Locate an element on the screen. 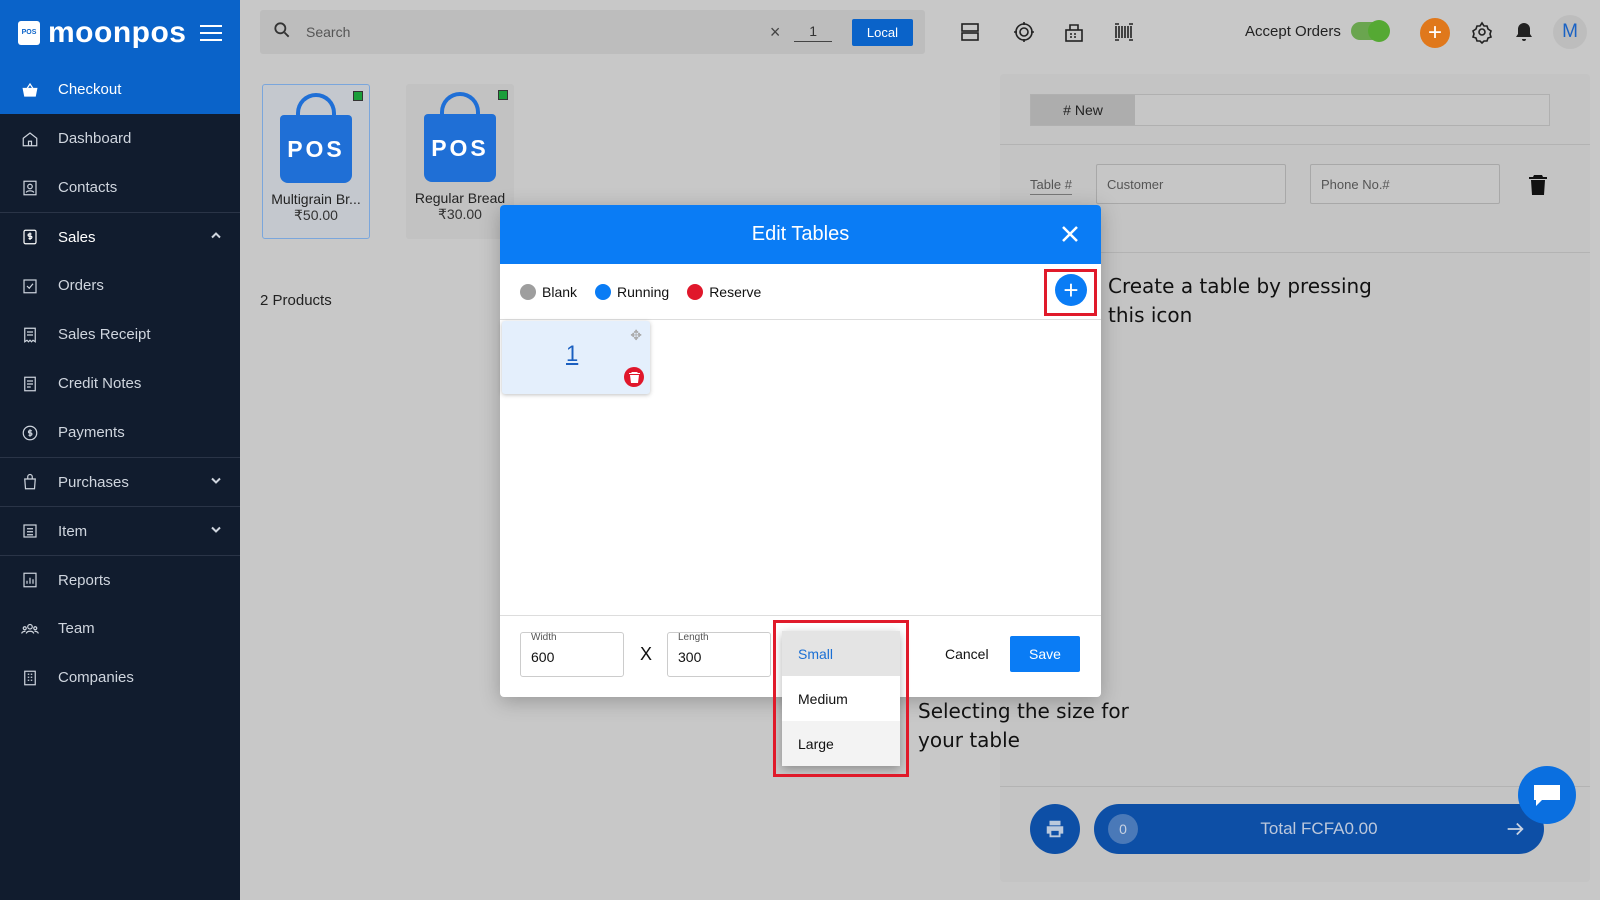 The width and height of the screenshot is (1600, 900). length-field: Length 300 is located at coordinates (719, 654).